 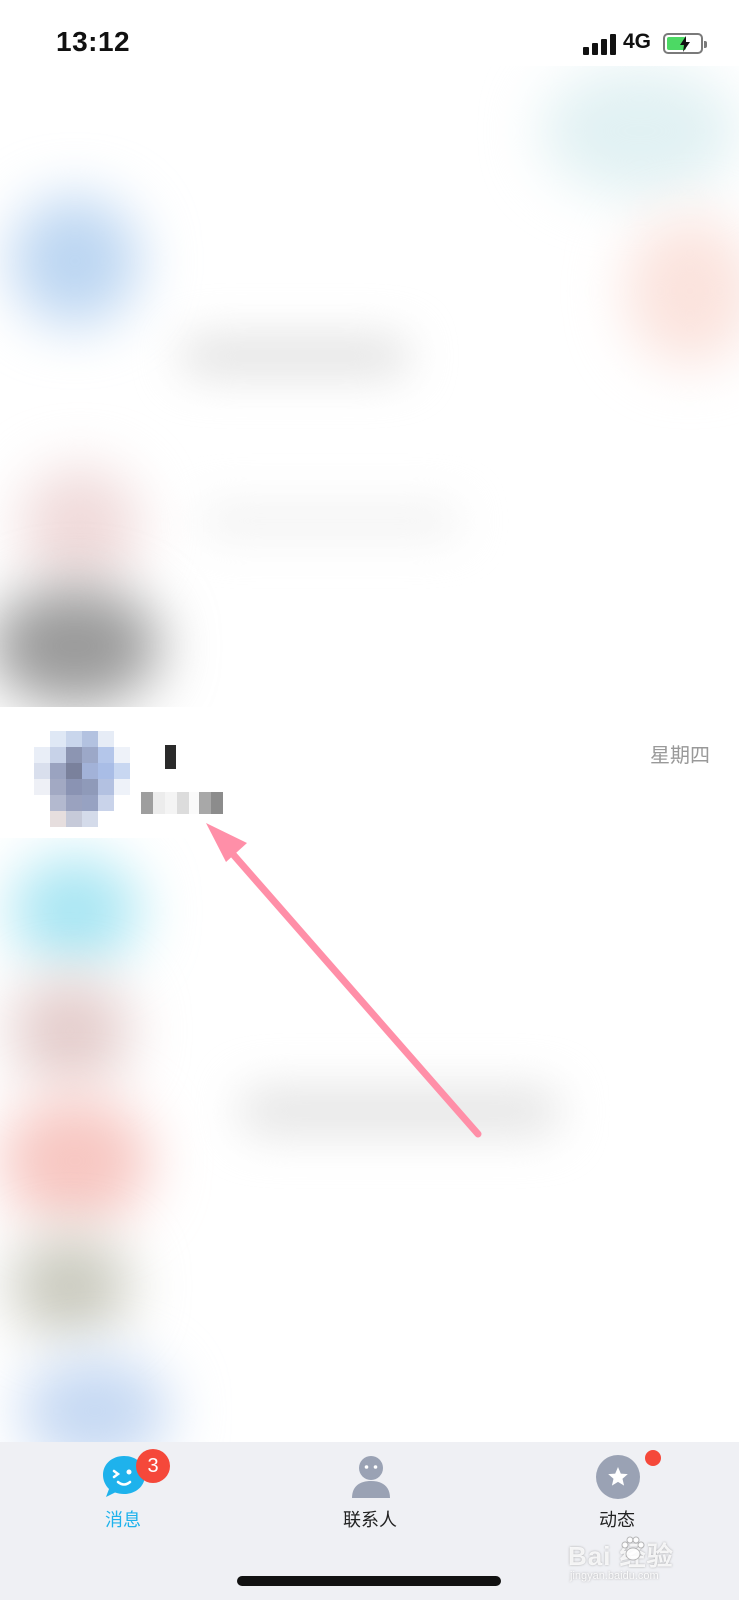 I want to click on new-activity-dot, so click(x=653, y=1458).